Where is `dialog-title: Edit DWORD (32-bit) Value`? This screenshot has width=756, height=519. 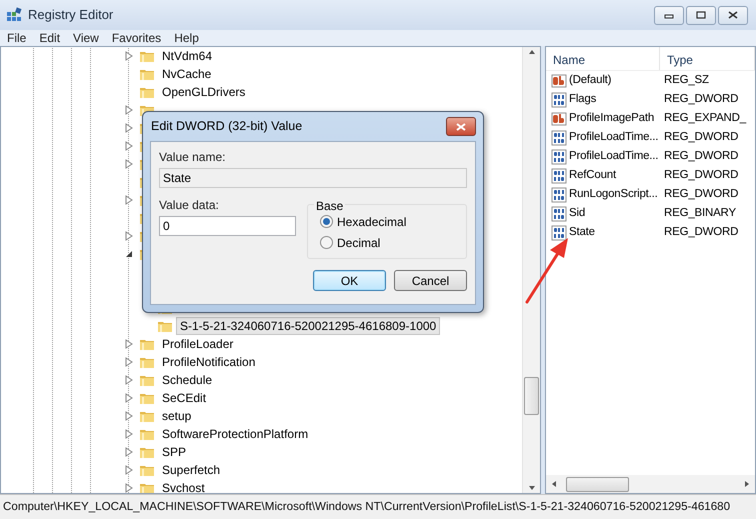
dialog-title: Edit DWORD (32-bit) Value is located at coordinates (226, 127).